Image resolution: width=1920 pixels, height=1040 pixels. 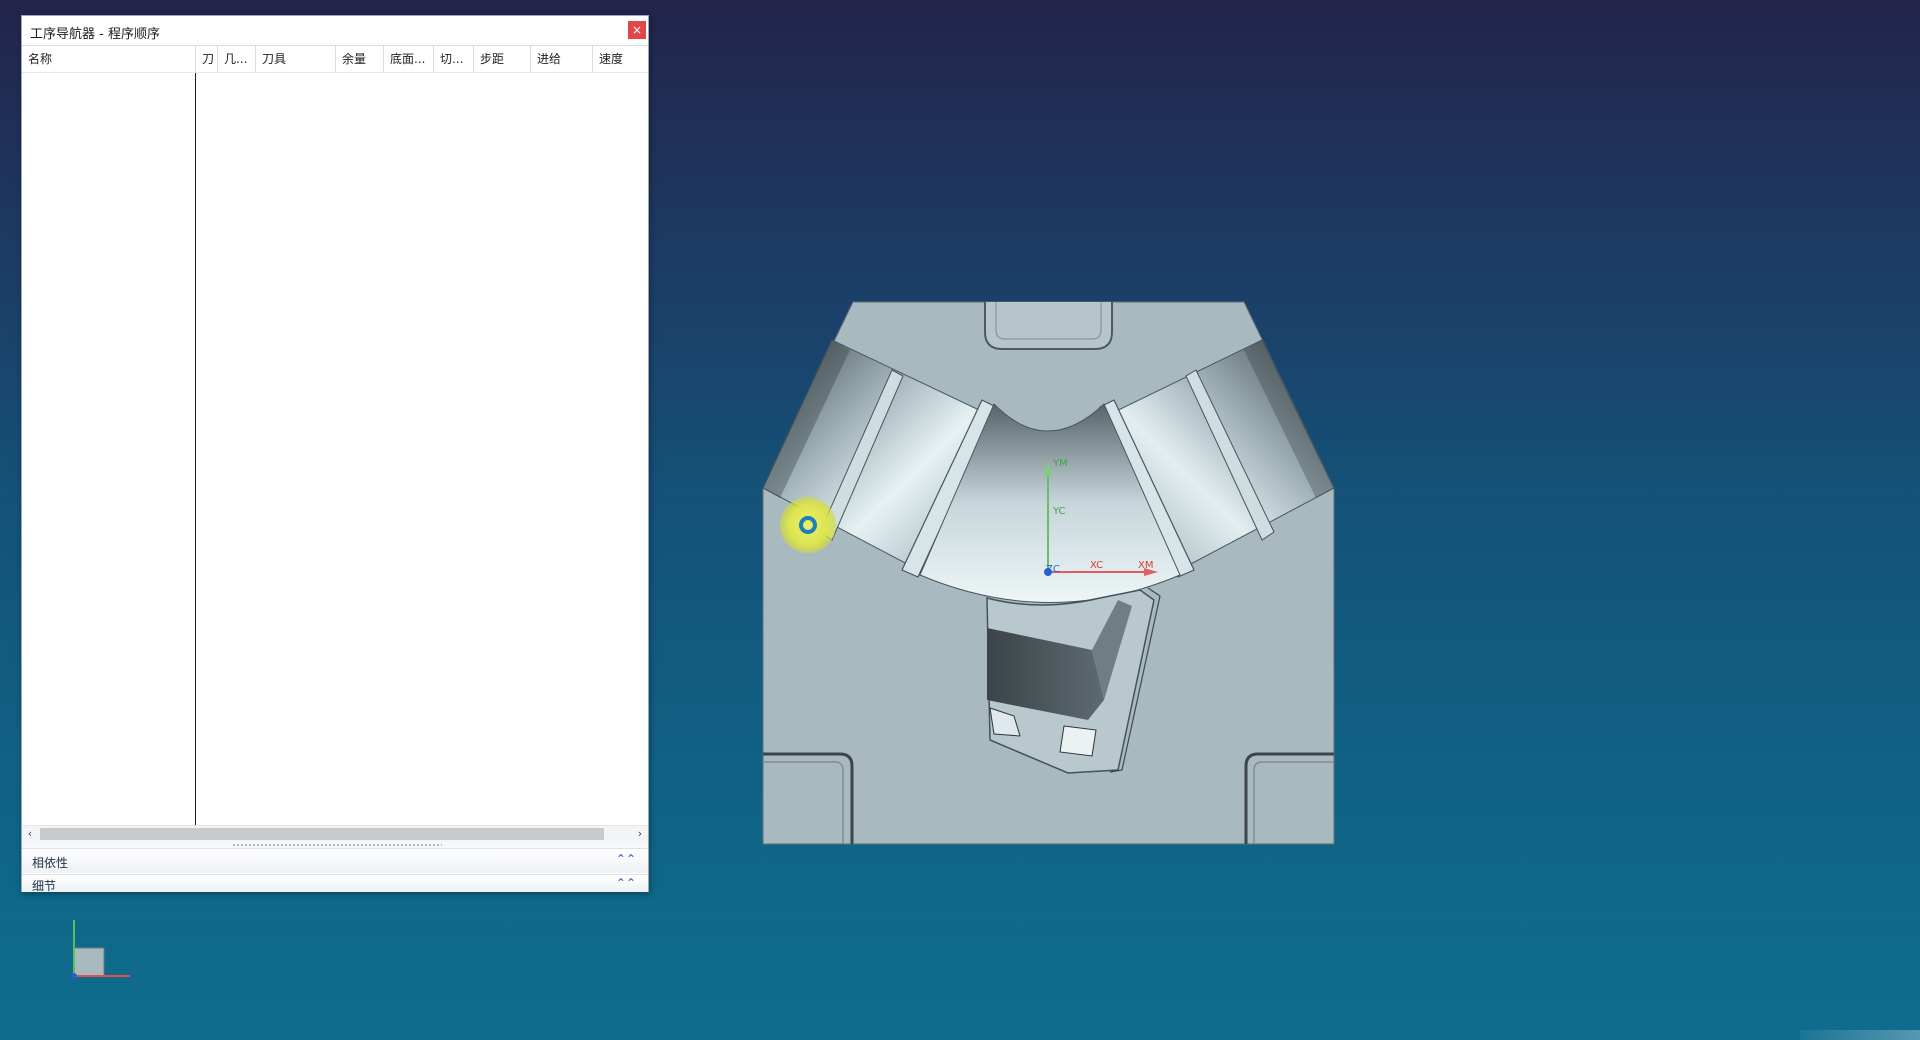 I want to click on axis-label-yc: YC, so click(x=1059, y=511).